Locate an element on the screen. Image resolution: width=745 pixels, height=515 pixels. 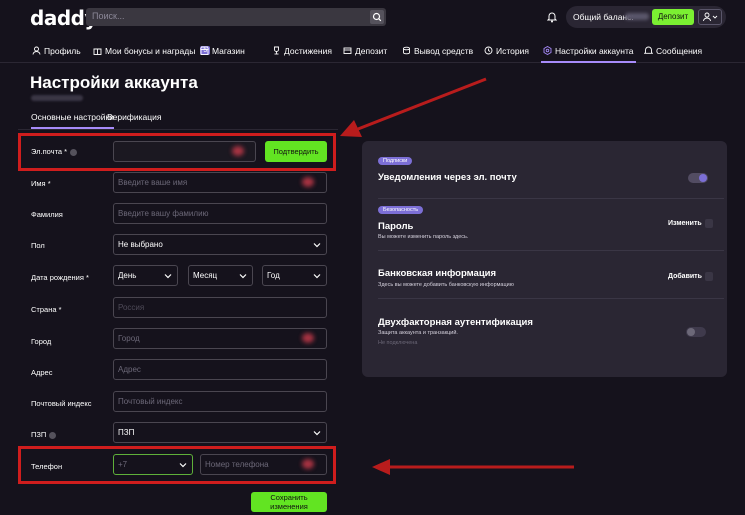
birth-day-select: День is located at coordinates (145, 275).